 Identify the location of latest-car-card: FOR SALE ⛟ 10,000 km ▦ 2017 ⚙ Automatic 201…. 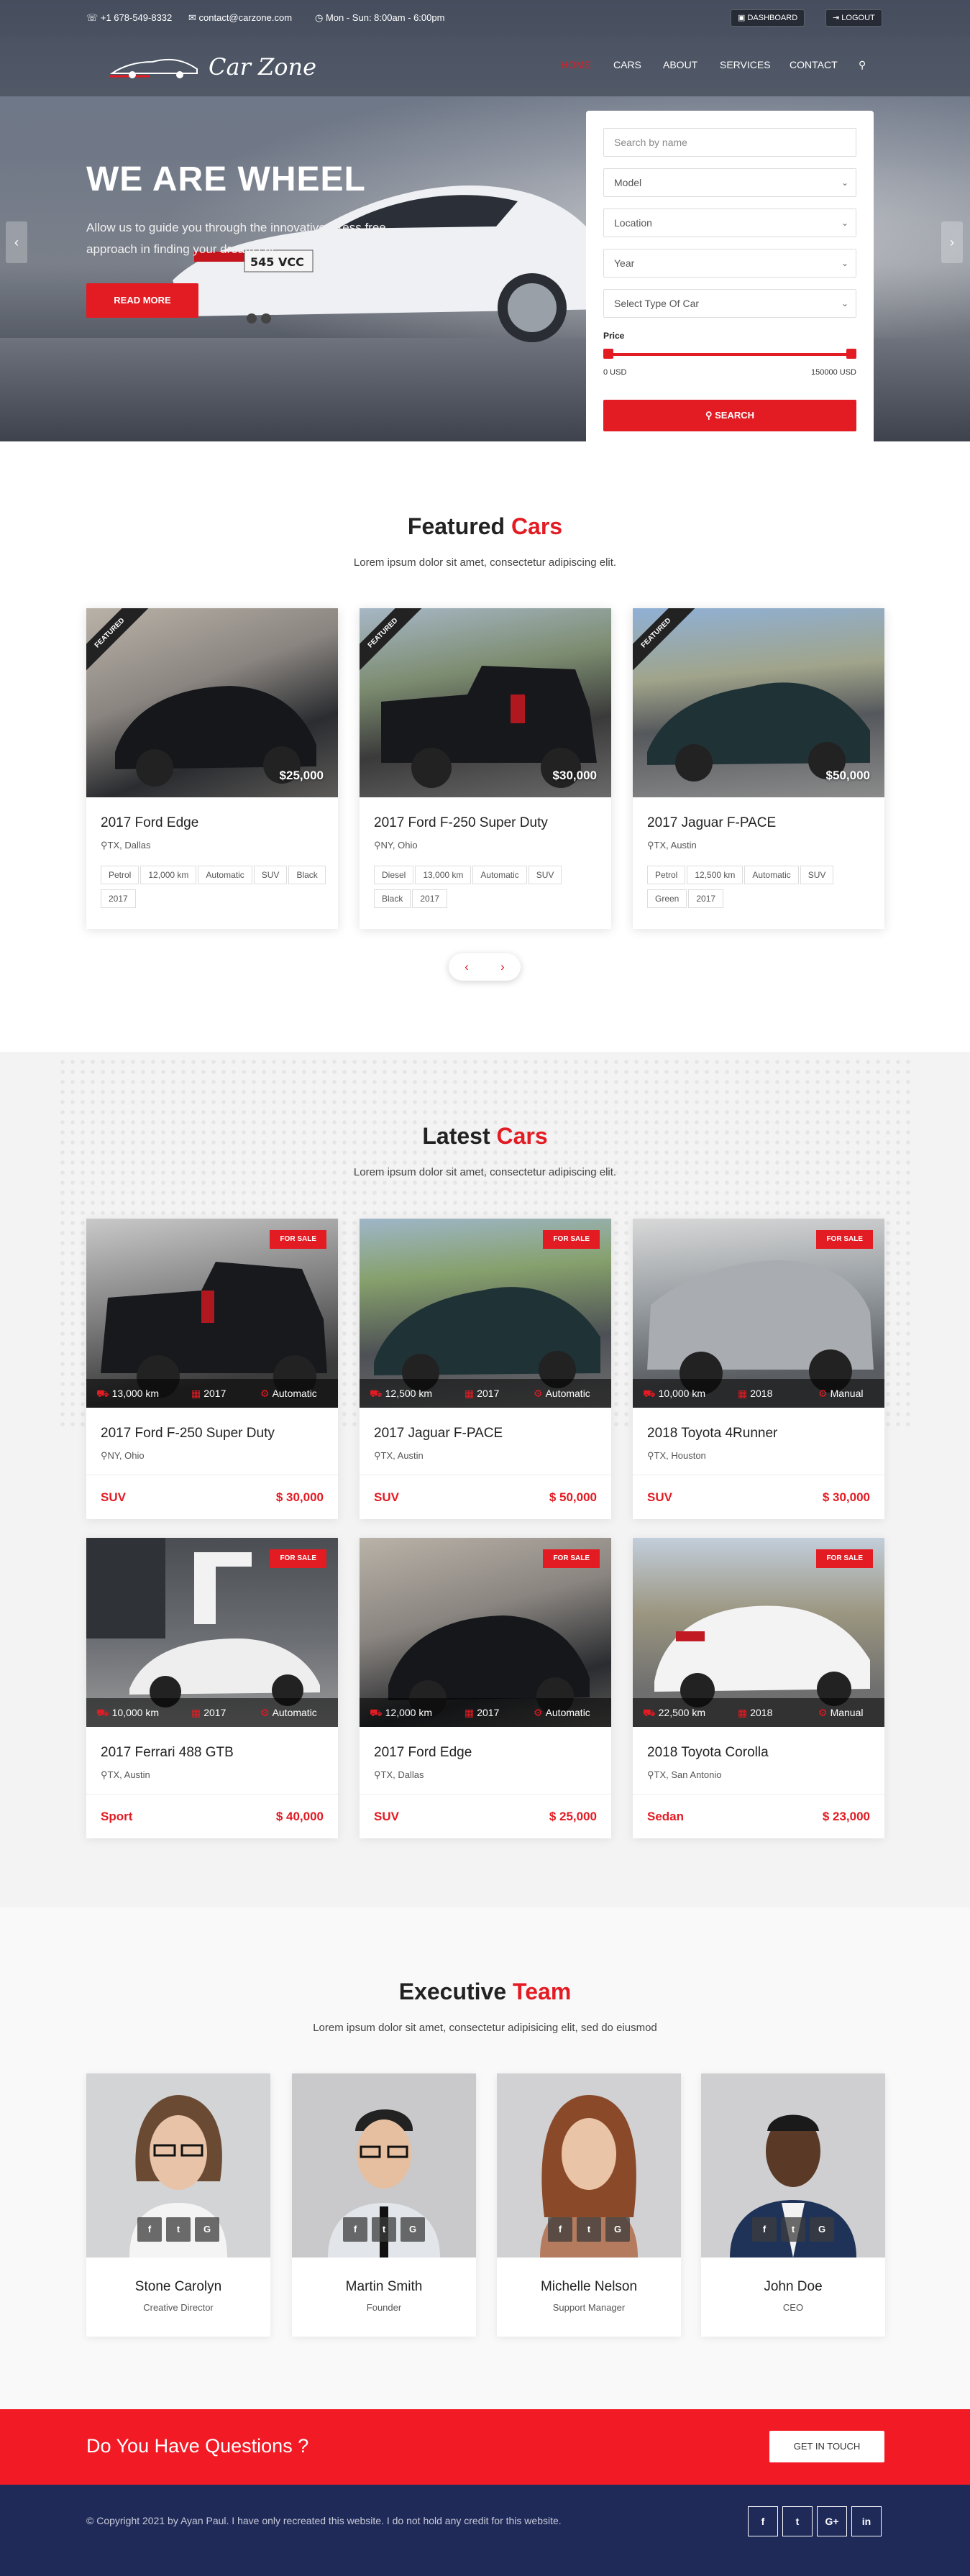
(212, 1688).